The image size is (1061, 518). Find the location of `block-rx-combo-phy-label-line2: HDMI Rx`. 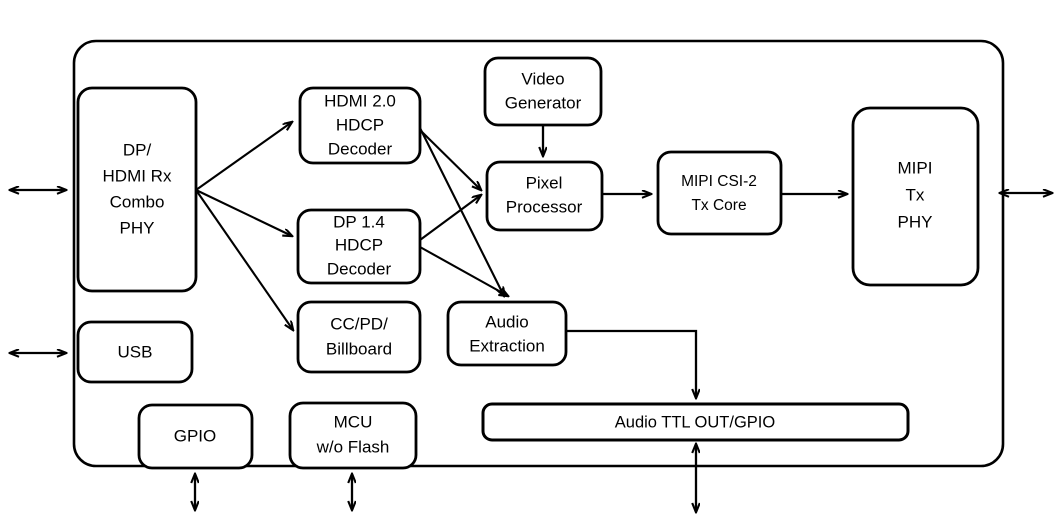

block-rx-combo-phy-label-line2: HDMI Rx is located at coordinates (137, 175).